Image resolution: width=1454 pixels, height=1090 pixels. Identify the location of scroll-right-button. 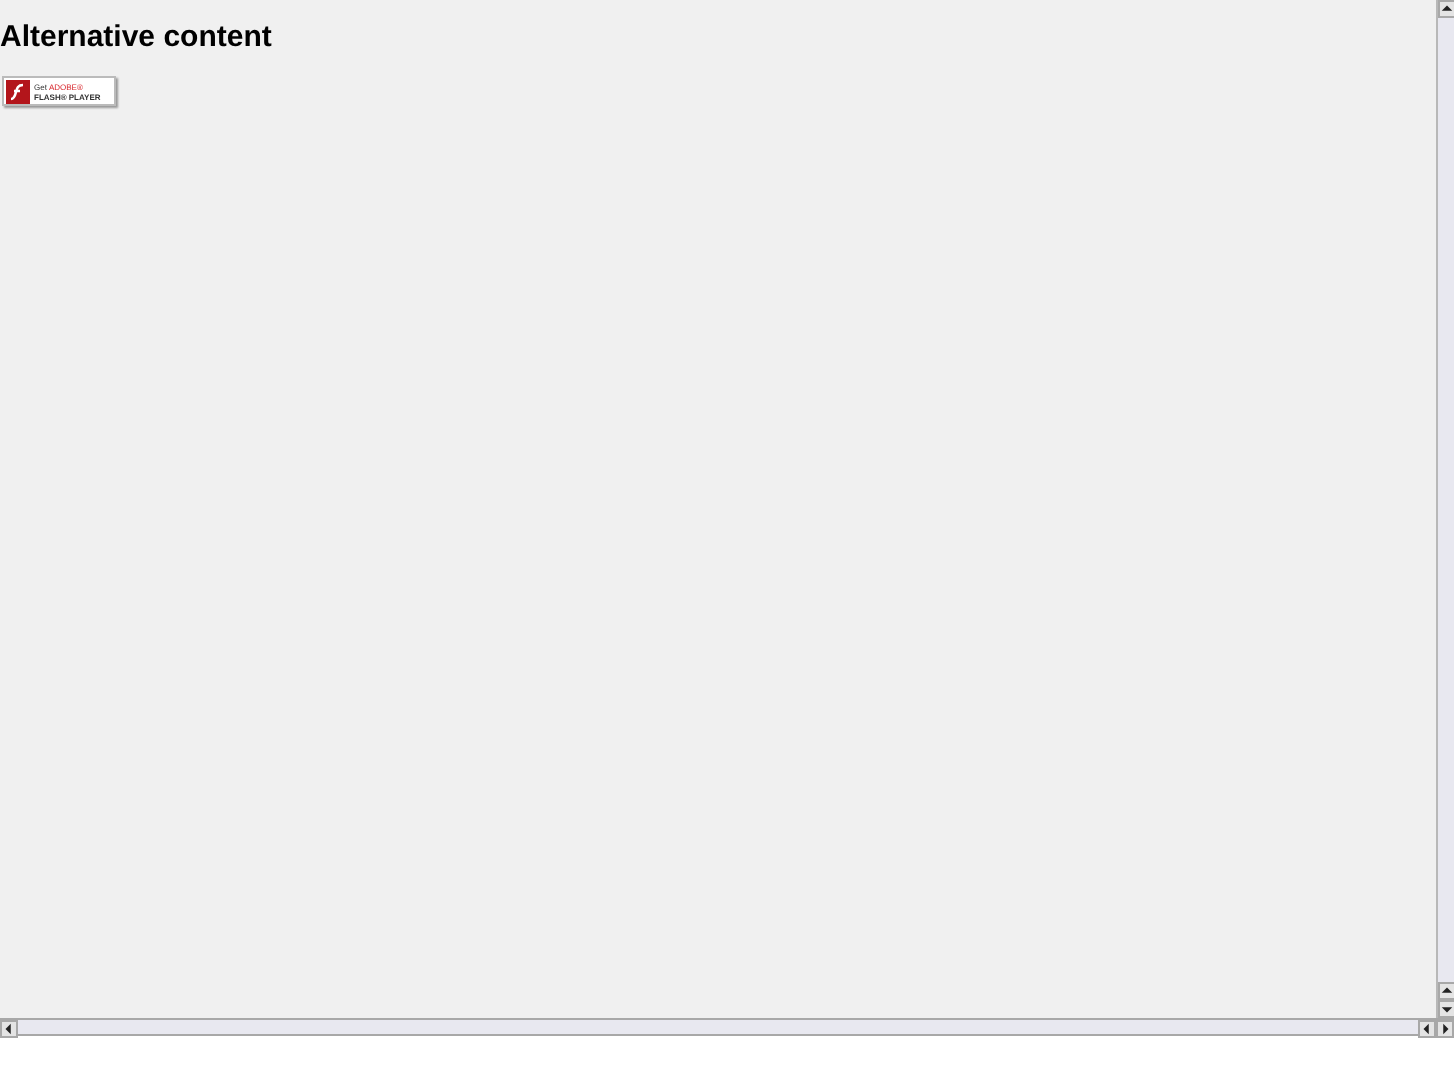
(1445, 1029).